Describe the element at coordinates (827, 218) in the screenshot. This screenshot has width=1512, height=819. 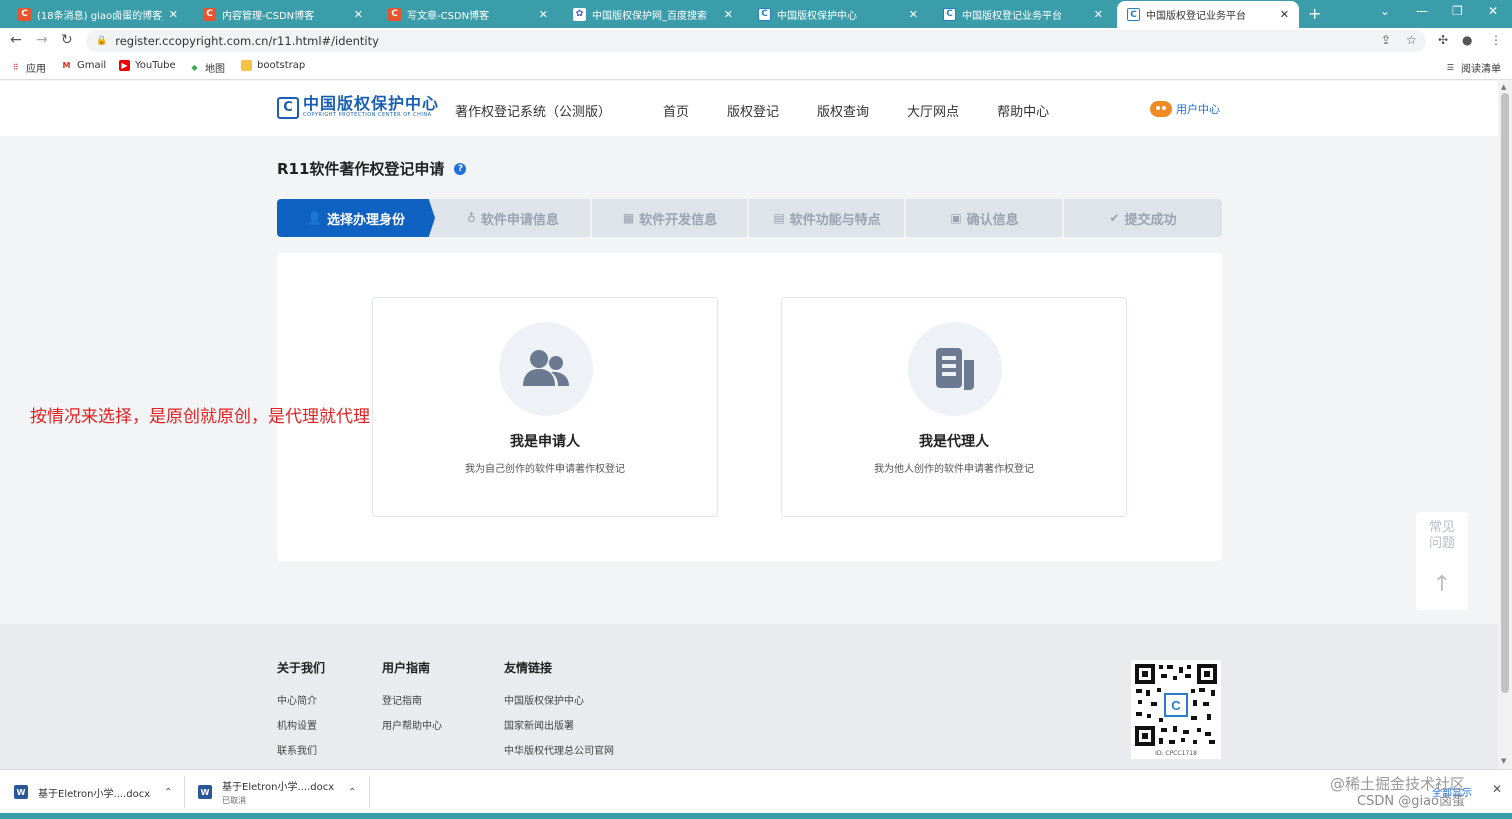
I see `step-features: ▤ 软件功能与特点` at that location.